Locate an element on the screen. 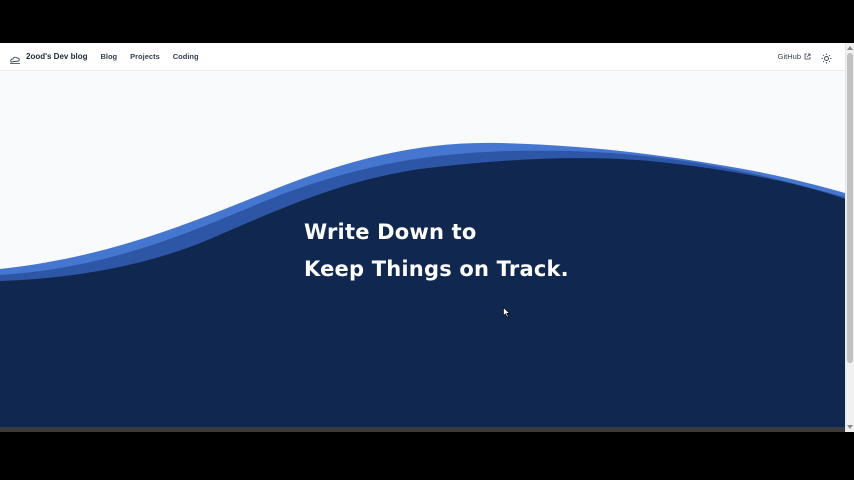 The width and height of the screenshot is (854, 480). nav-link-blog: Blog is located at coordinates (108, 56).